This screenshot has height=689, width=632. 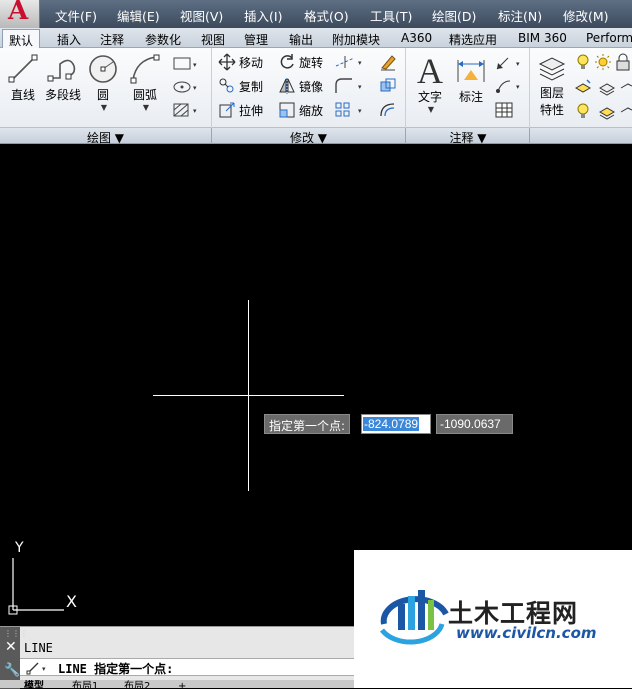 What do you see at coordinates (71, 601) in the screenshot?
I see `ucs-x-label: X` at bounding box center [71, 601].